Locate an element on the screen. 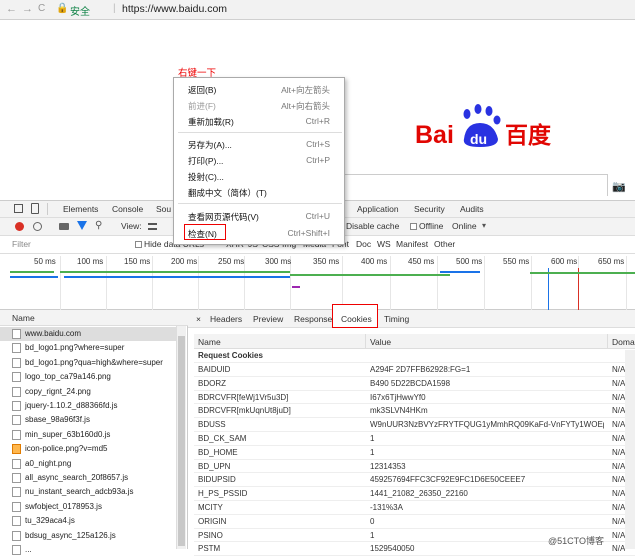 The image size is (635, 557). list-item: nu_instant_search_adcb93a.js is located at coordinates (89, 492).